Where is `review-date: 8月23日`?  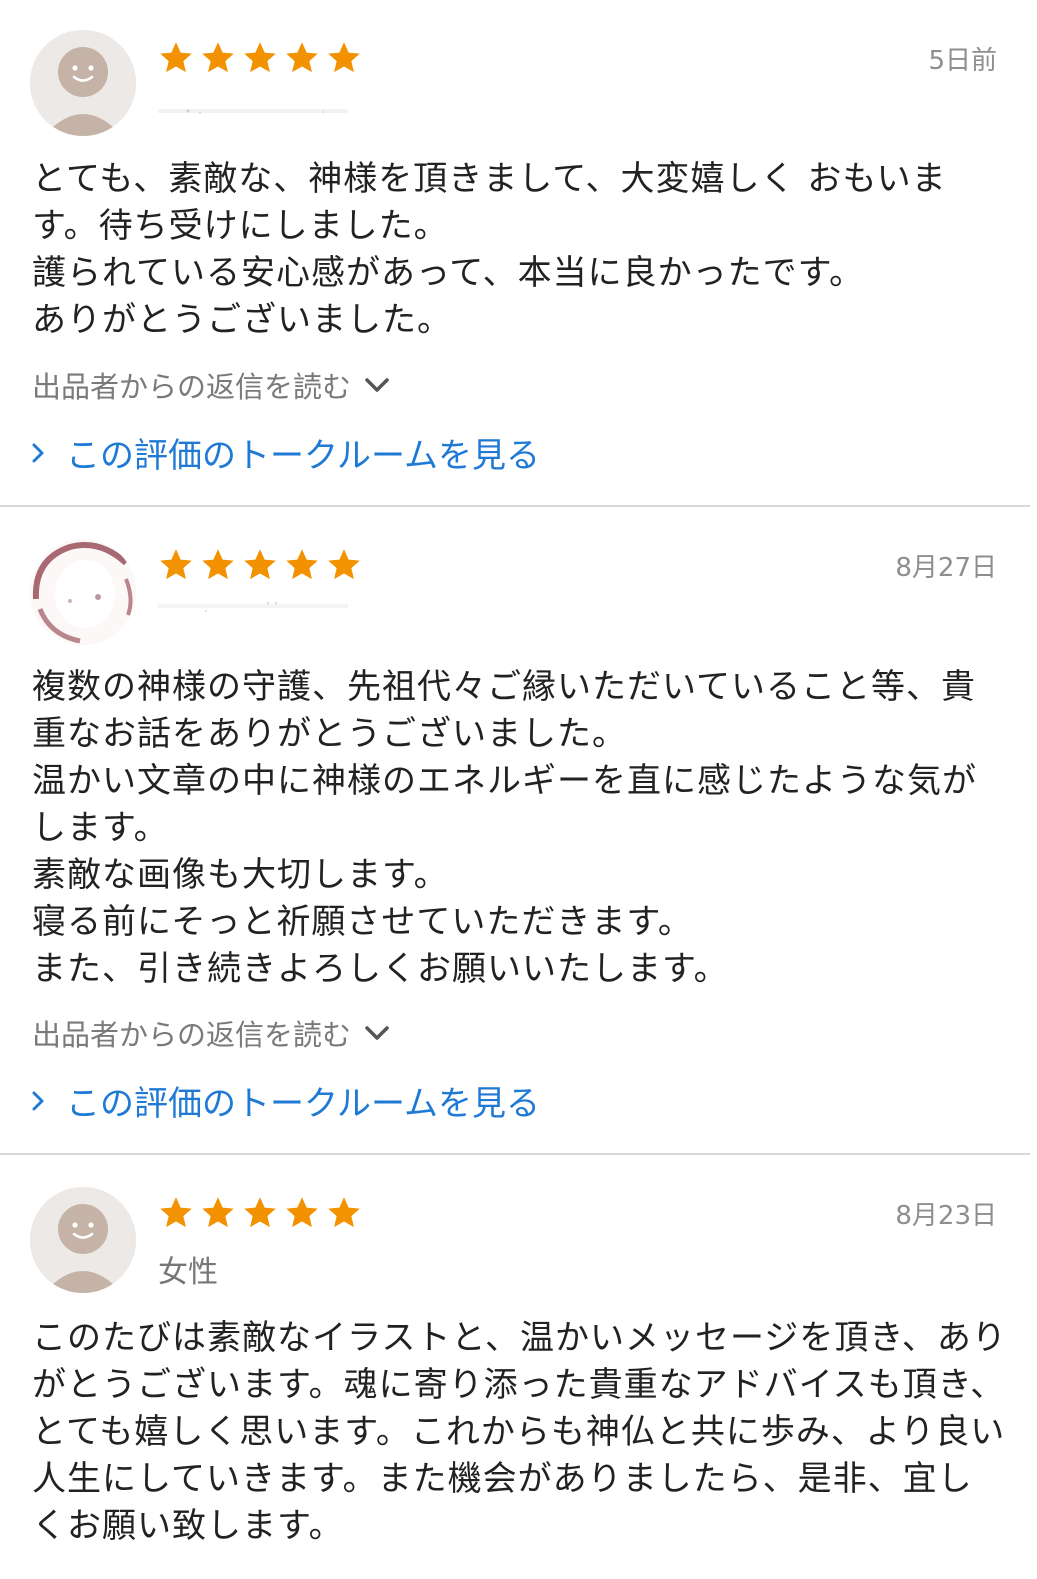 review-date: 8月23日 is located at coordinates (946, 1216).